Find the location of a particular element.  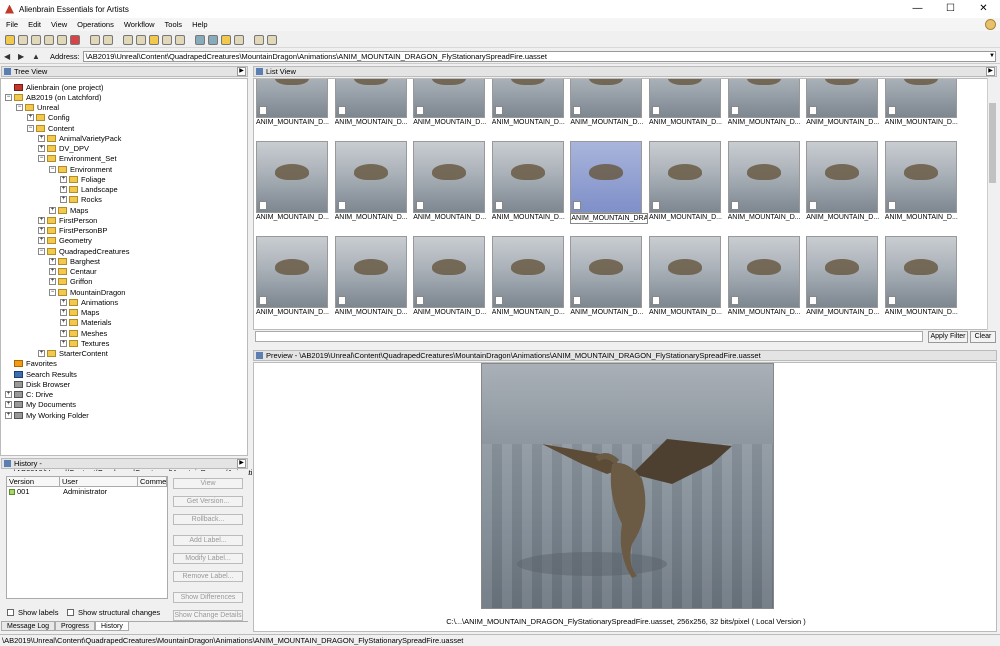

menu-file: File is located at coordinates (12, 24).